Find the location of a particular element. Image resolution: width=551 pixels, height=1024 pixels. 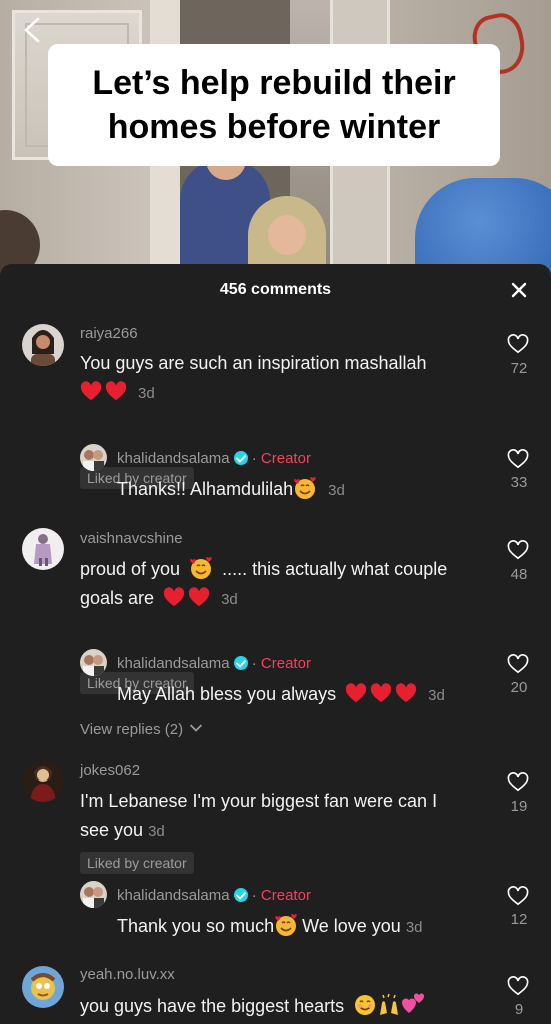

comment-text: May Allah bless you always 3d is located at coordinates (307, 695).